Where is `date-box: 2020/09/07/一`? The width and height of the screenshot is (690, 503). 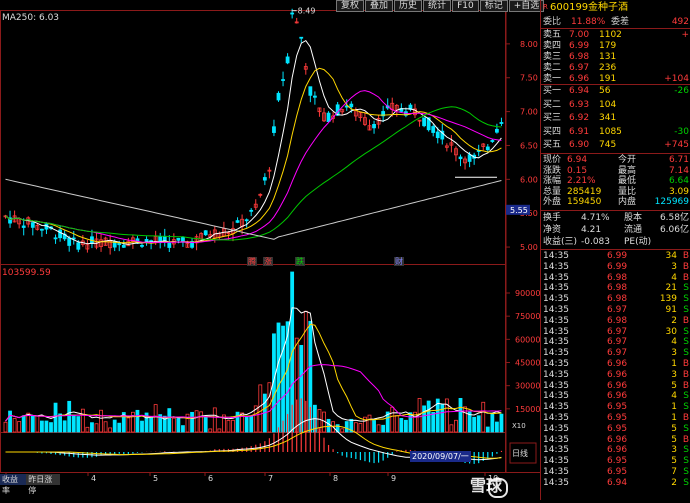 date-box: 2020/09/07/一 is located at coordinates (440, 456).